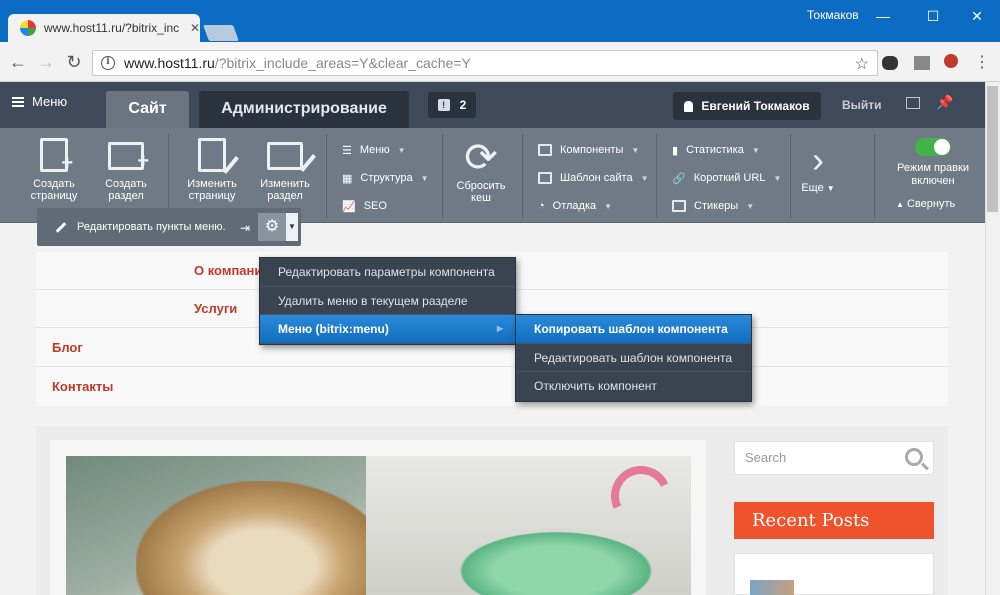  I want to click on link-icon: 🔗, so click(679, 178).